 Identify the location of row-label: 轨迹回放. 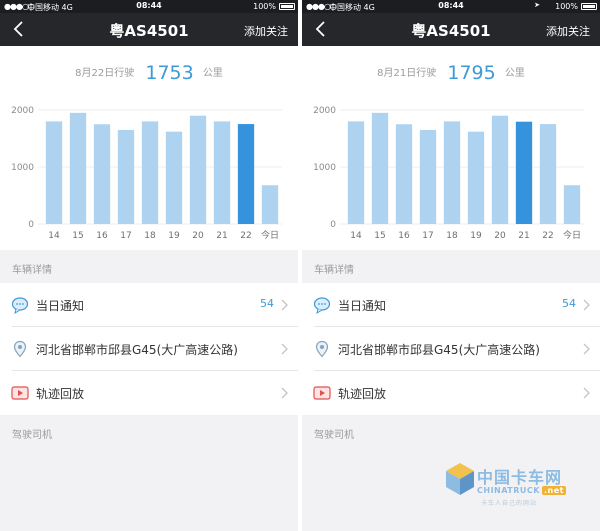
(60, 394).